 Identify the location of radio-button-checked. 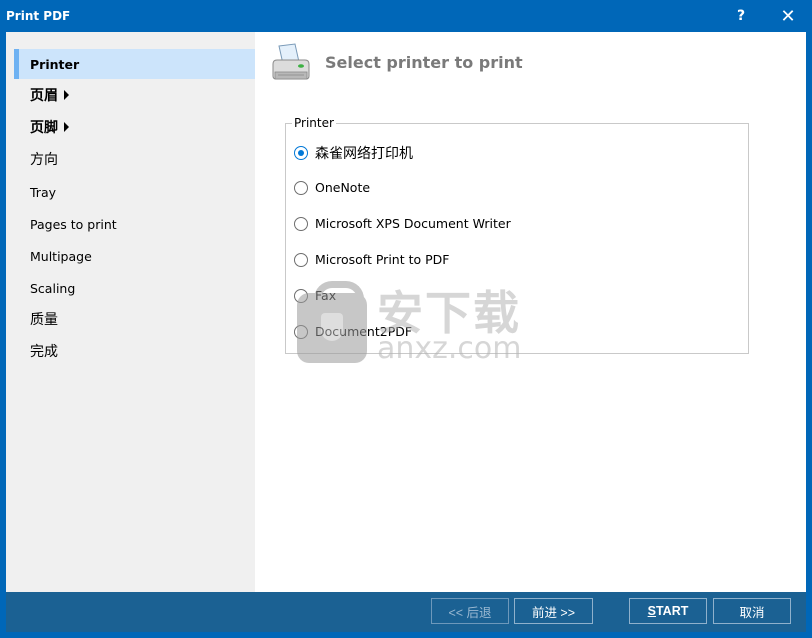
(301, 153).